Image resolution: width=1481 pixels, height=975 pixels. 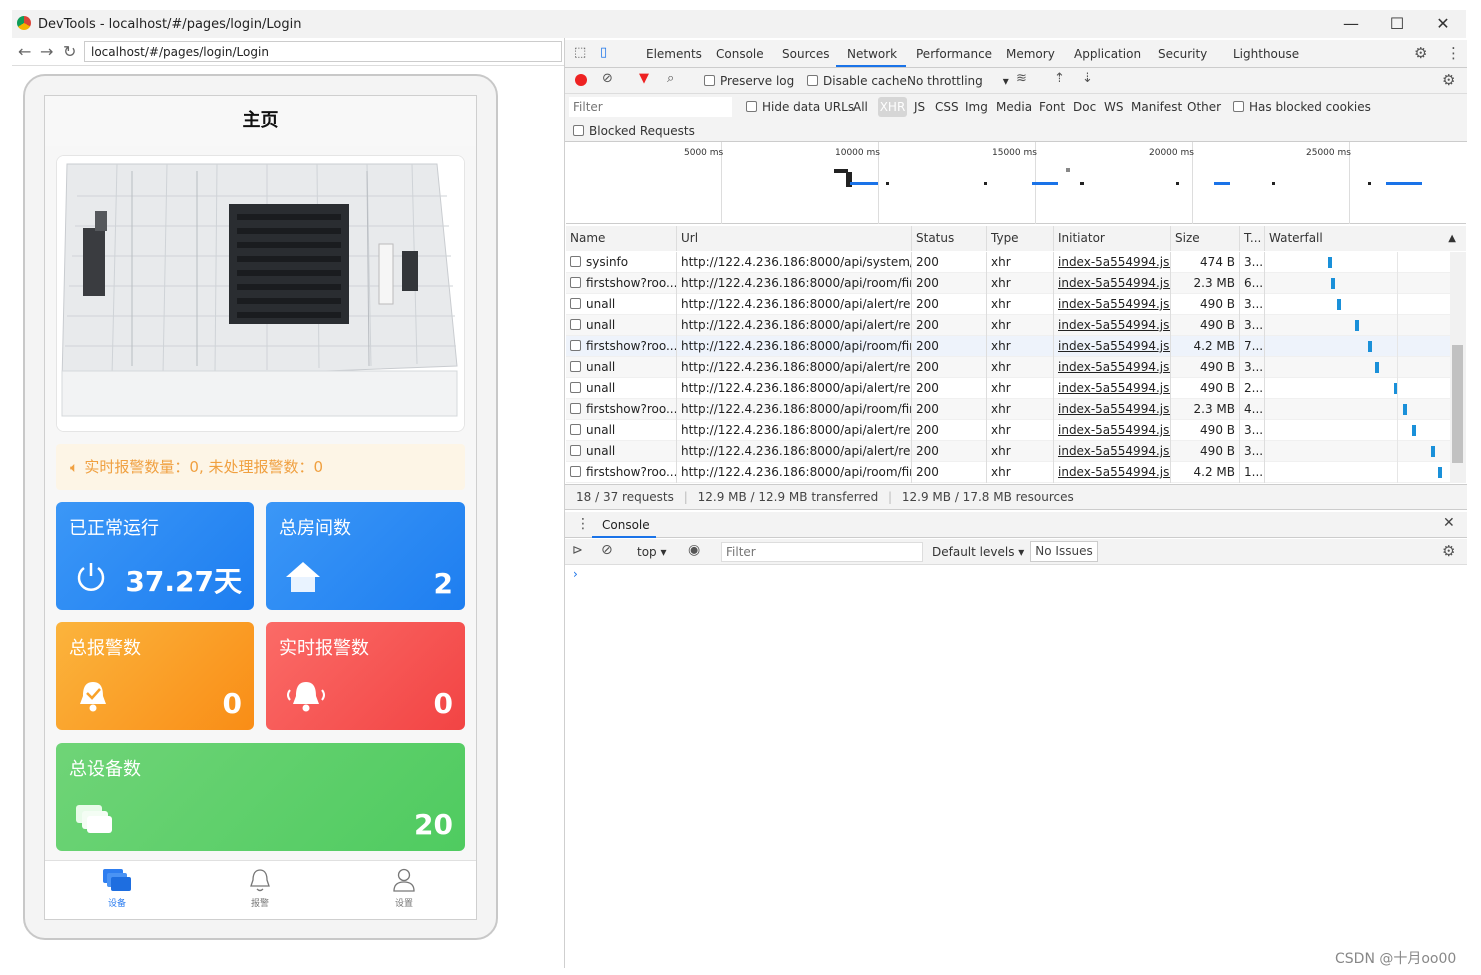 What do you see at coordinates (670, 78) in the screenshot?
I see `search-icon: ⌕` at bounding box center [670, 78].